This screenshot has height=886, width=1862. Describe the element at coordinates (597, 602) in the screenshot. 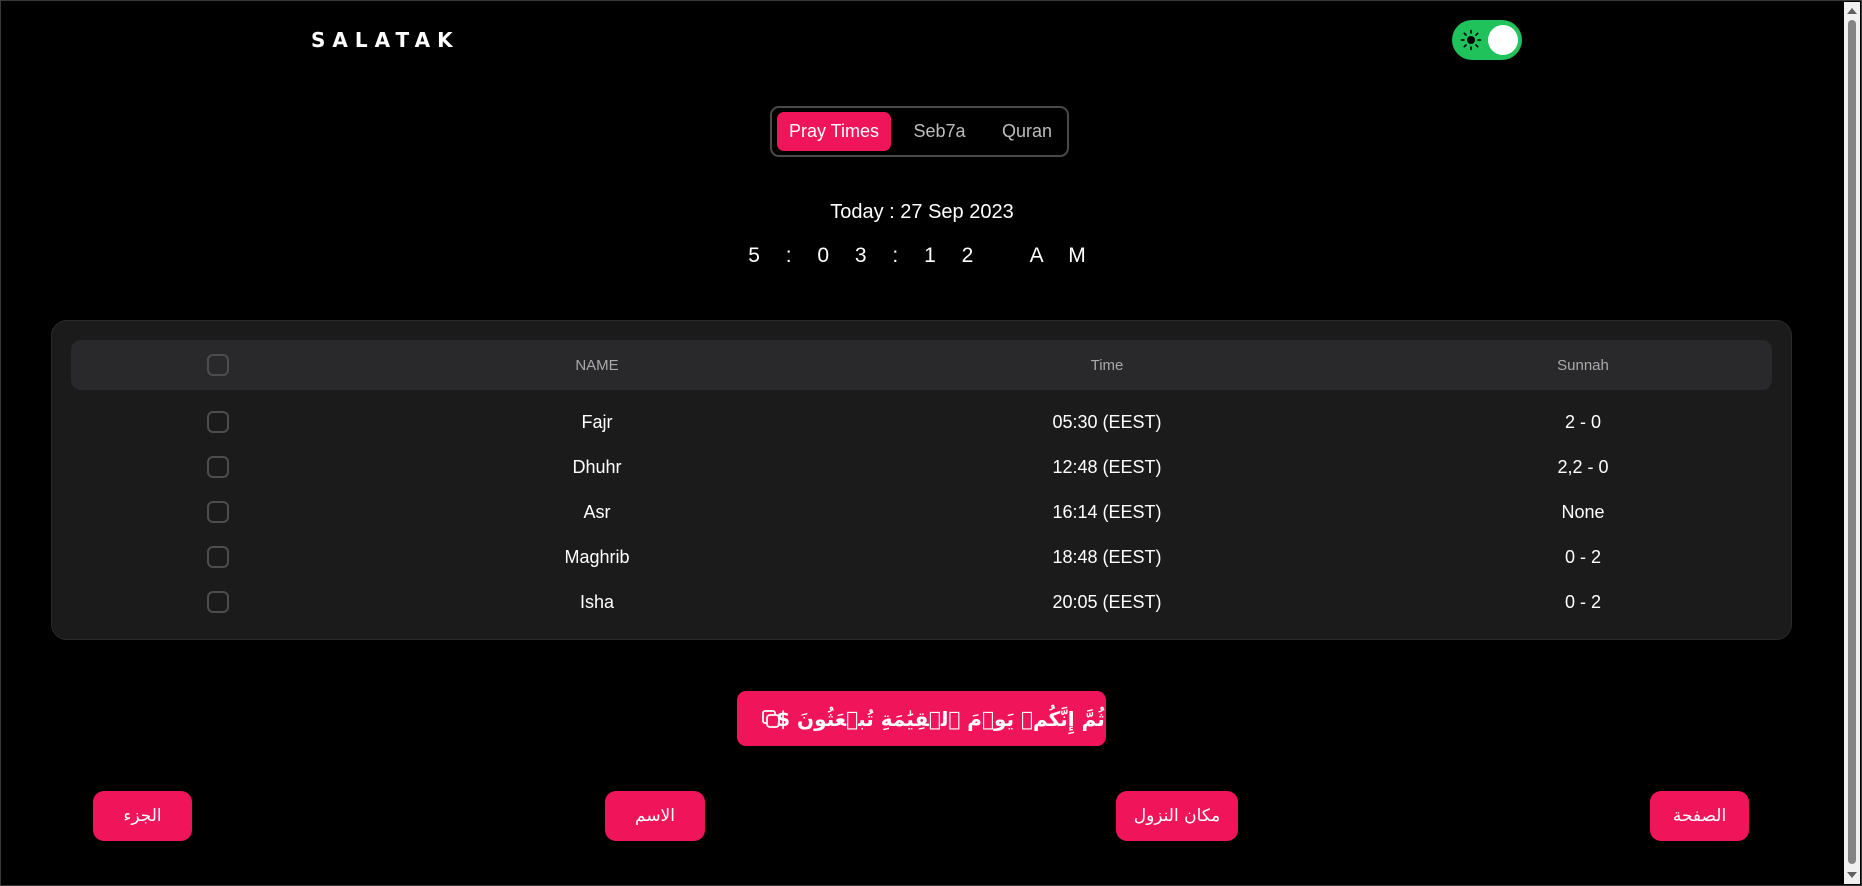

I see `prayer-name: Isha` at that location.